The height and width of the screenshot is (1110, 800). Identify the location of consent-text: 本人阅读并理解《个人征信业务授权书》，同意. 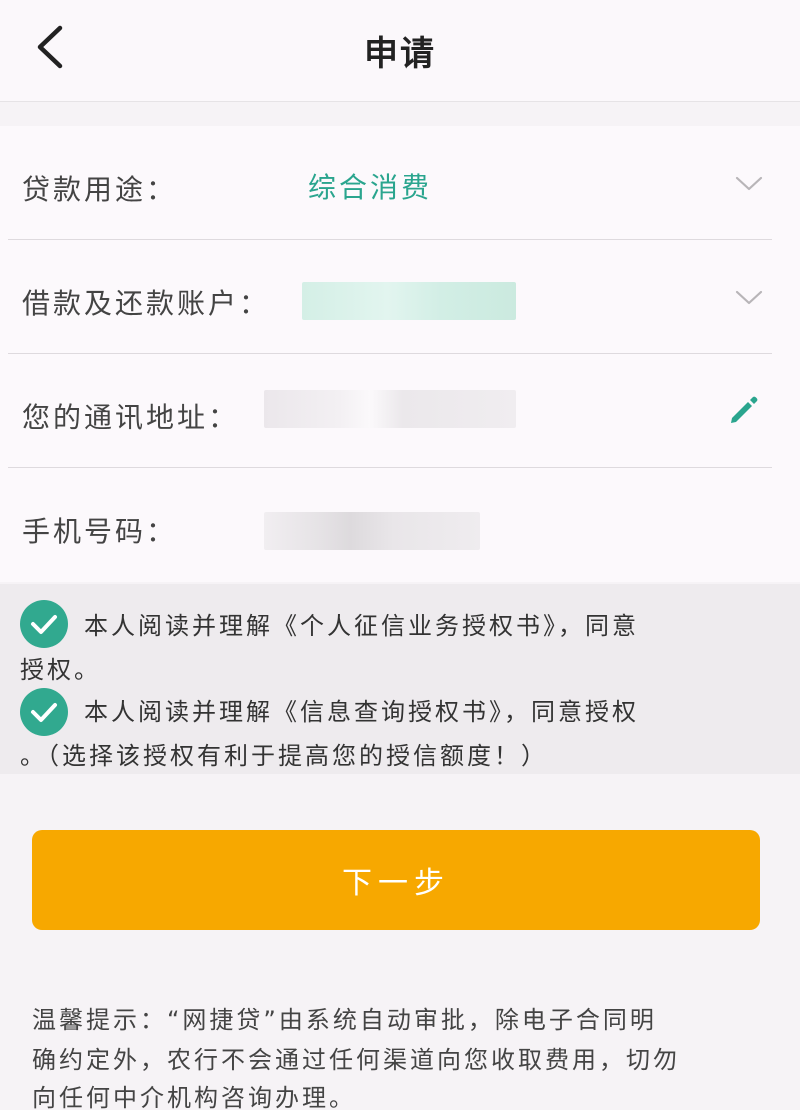
(361, 626).